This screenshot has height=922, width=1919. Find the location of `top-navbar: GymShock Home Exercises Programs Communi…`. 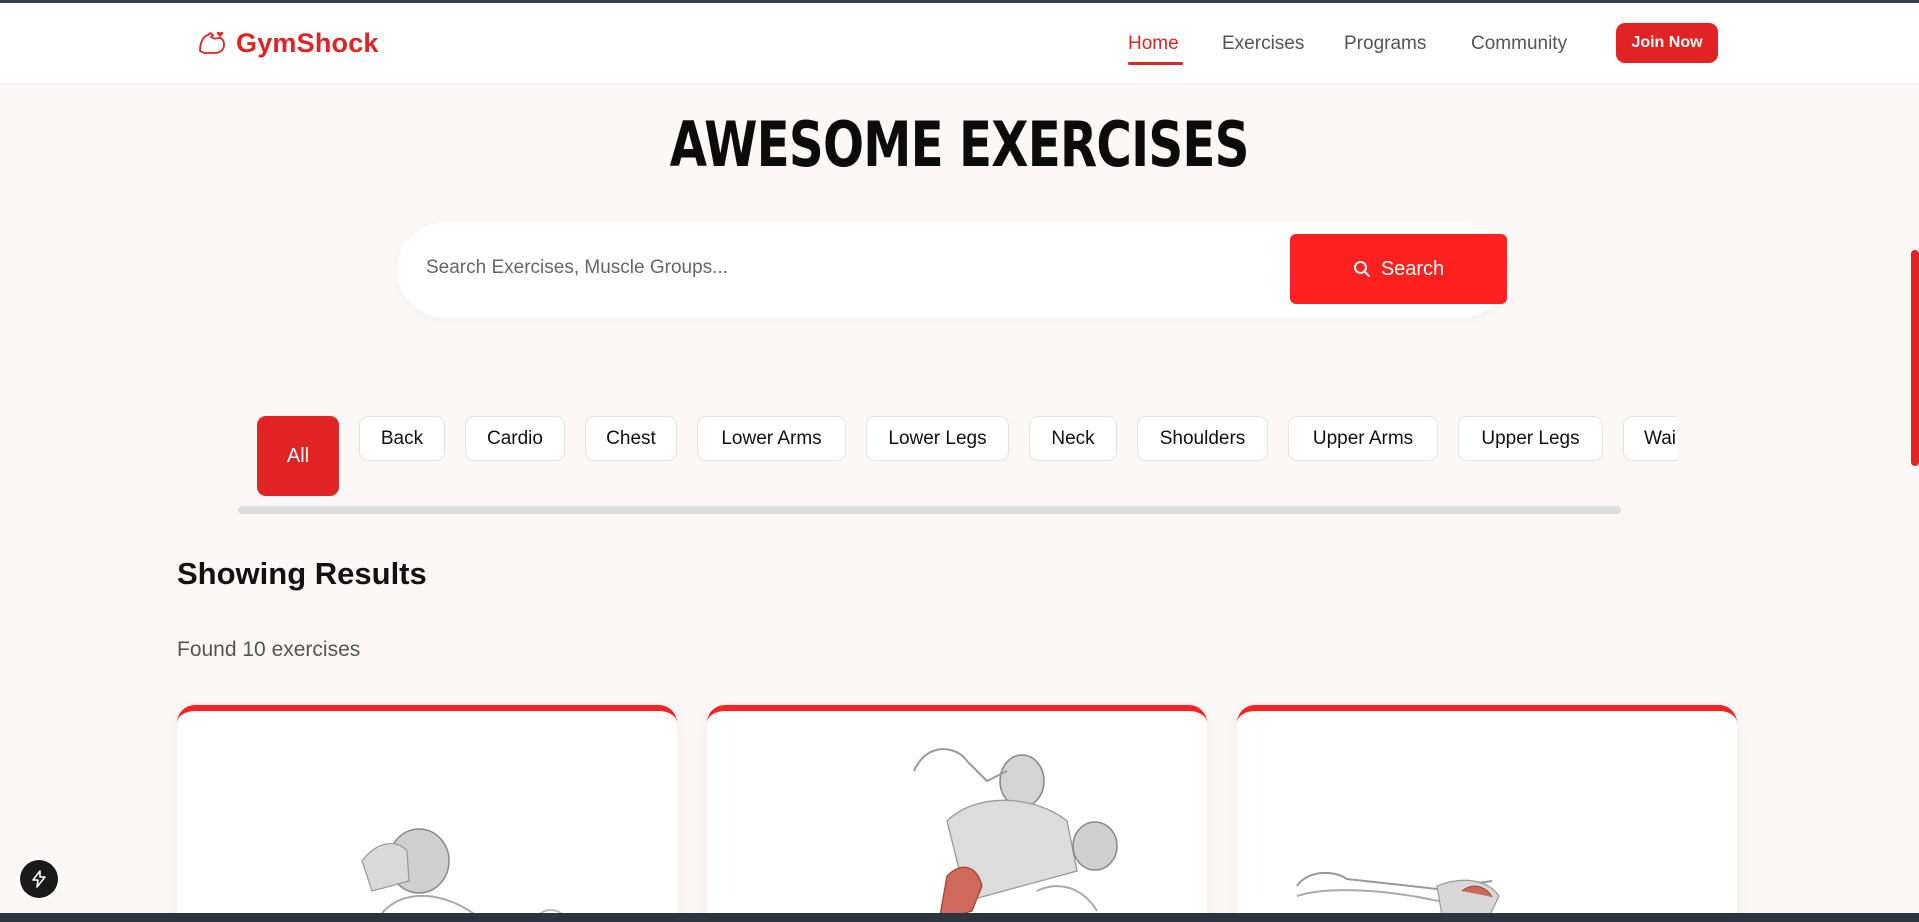

top-navbar: GymShock Home Exercises Programs Communi… is located at coordinates (959, 43).